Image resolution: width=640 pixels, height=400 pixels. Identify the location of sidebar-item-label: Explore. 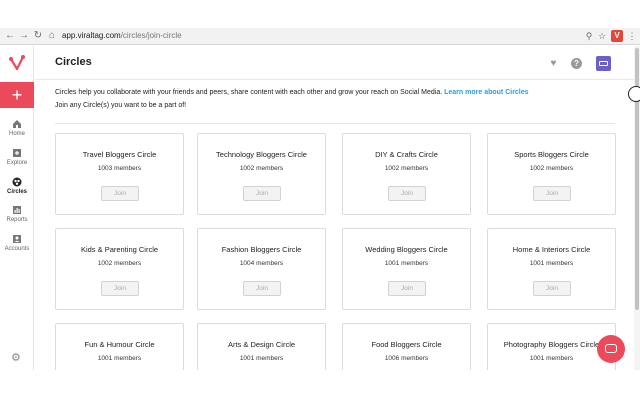
(17, 163).